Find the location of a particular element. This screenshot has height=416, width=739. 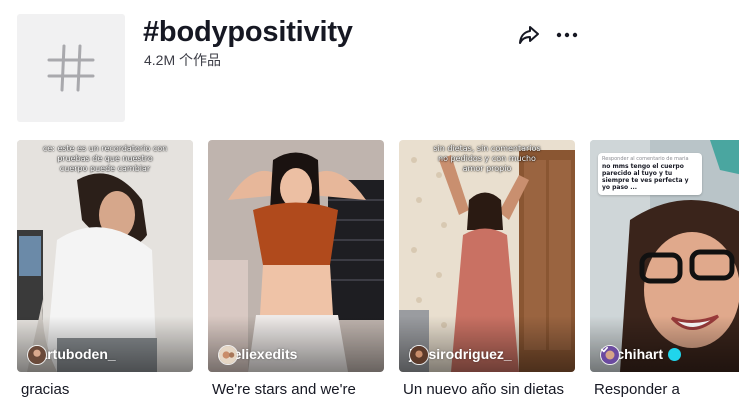

video-caption: We're stars and we're is located at coordinates (298, 390).